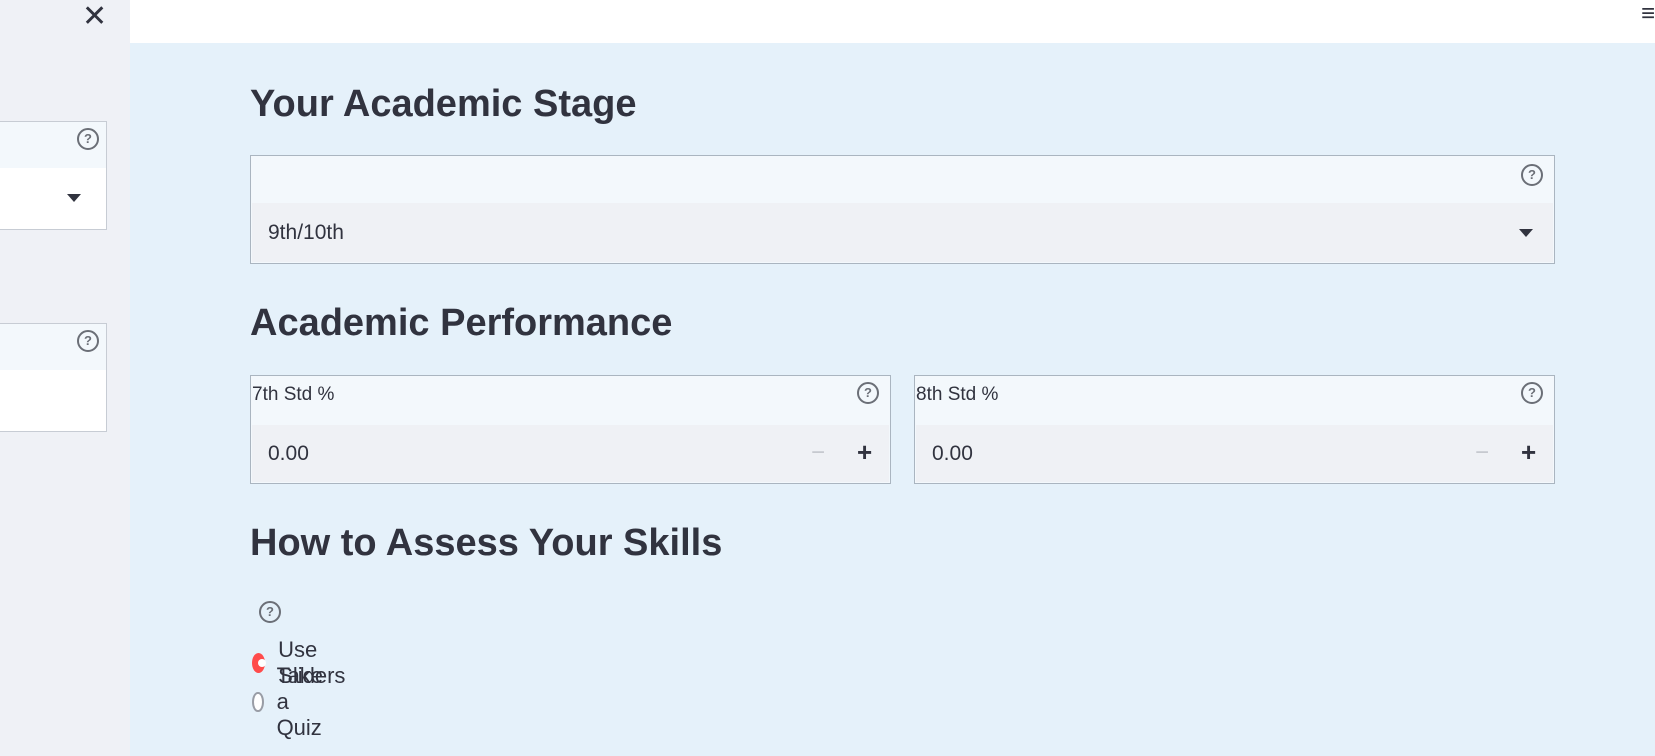 This screenshot has width=1655, height=756. Describe the element at coordinates (952, 454) in the screenshot. I see `8th-std-percent-value: 0.00` at that location.